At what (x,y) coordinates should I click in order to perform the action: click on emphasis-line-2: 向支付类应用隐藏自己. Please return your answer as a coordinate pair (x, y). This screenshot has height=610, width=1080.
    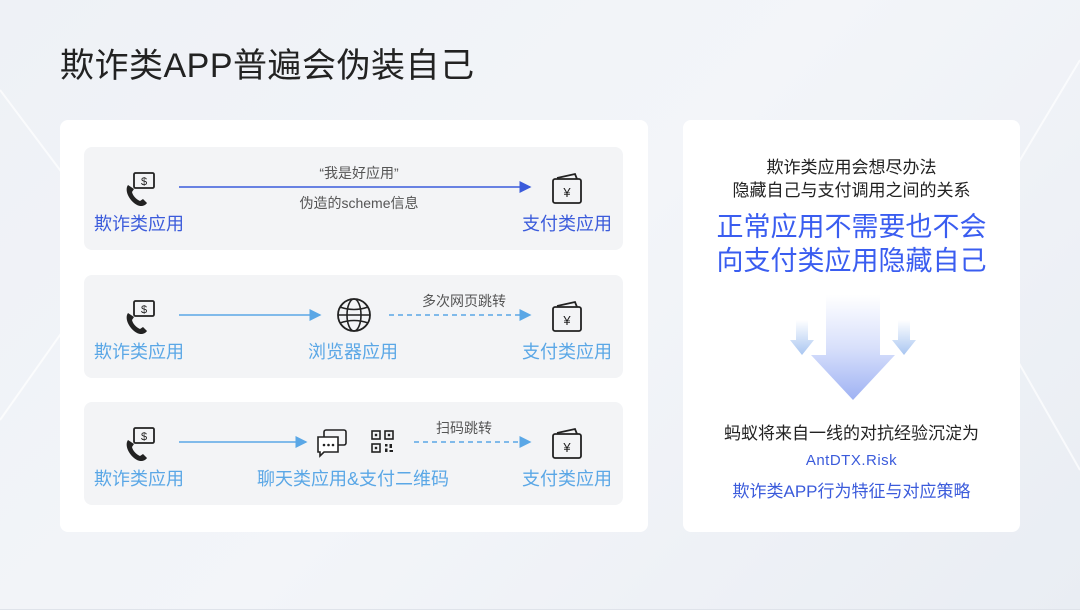
    Looking at the image, I should click on (851, 261).